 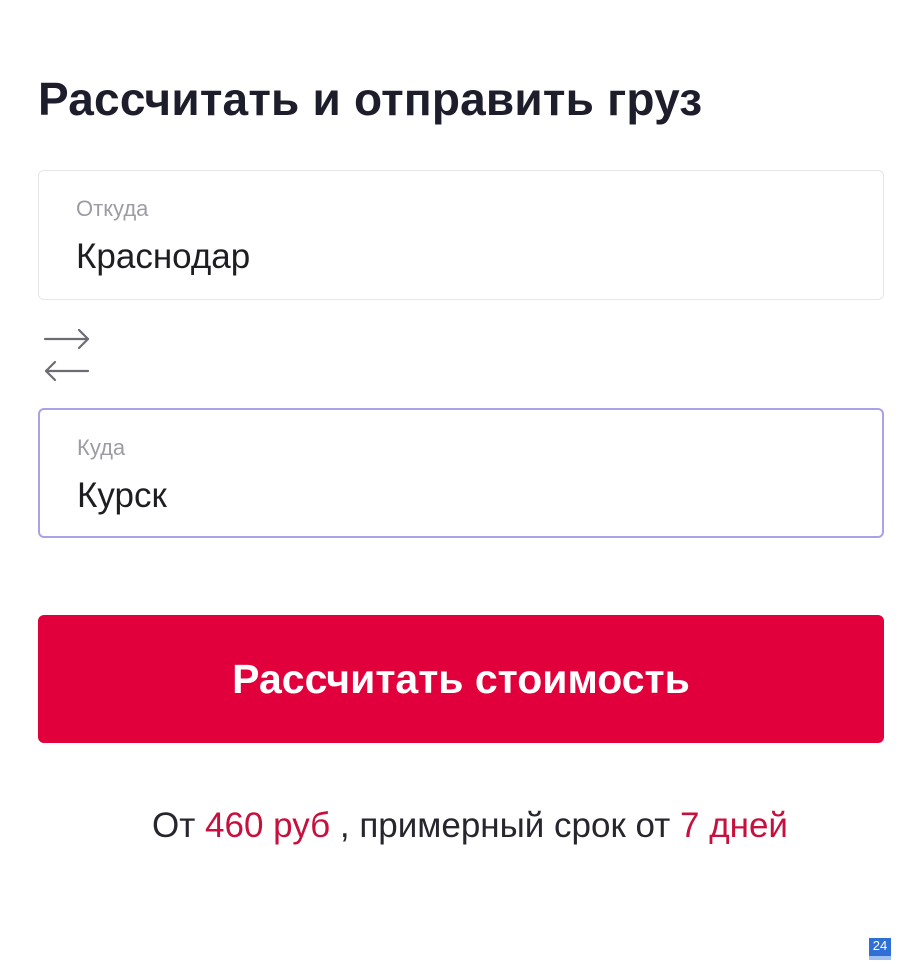 What do you see at coordinates (112, 208) in the screenshot?
I see `from-field-label: Откуда` at bounding box center [112, 208].